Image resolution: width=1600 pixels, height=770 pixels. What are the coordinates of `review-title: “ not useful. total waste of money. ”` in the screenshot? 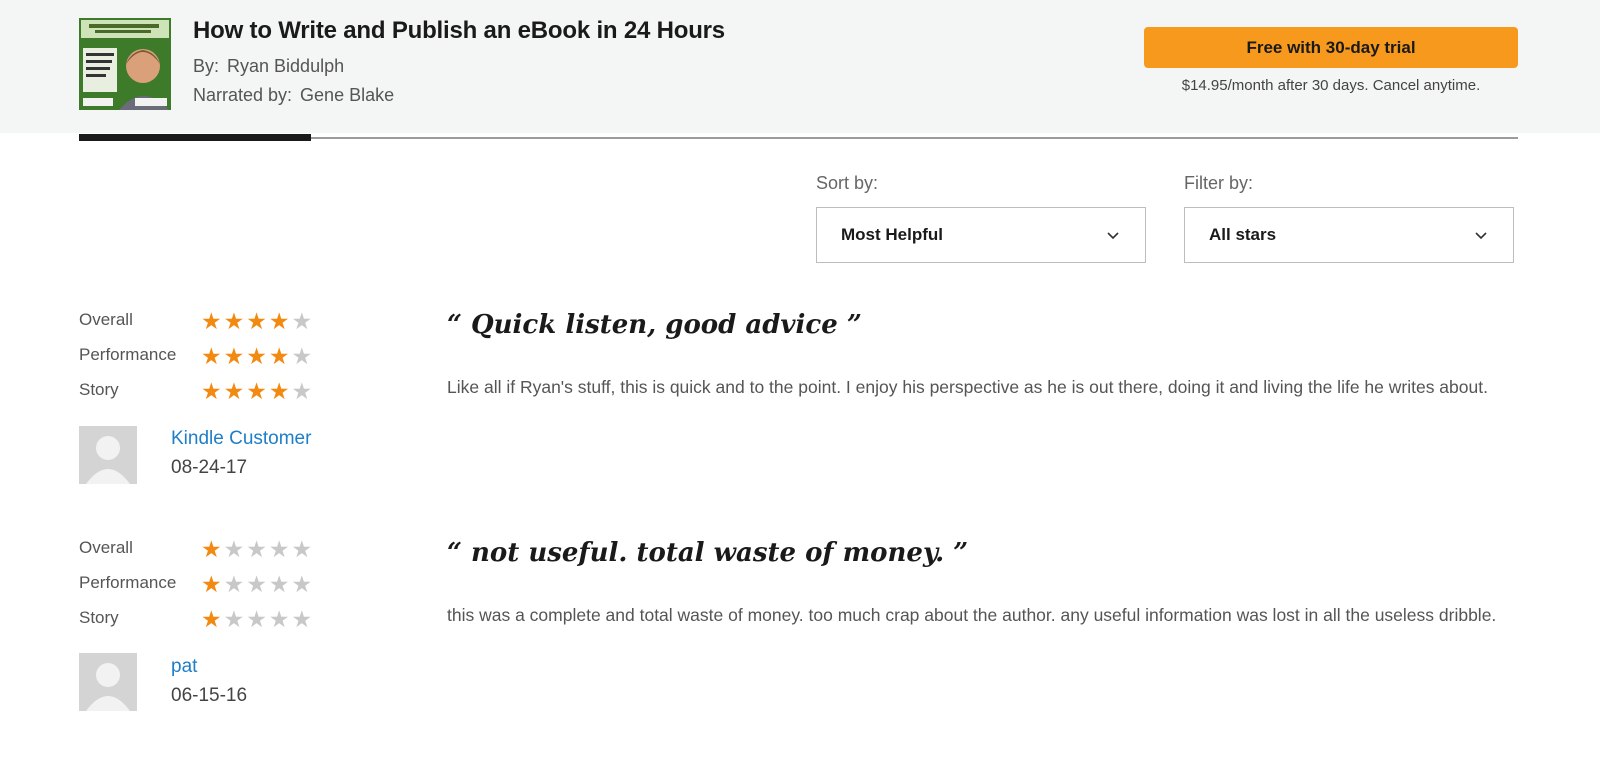 It's located at (708, 553).